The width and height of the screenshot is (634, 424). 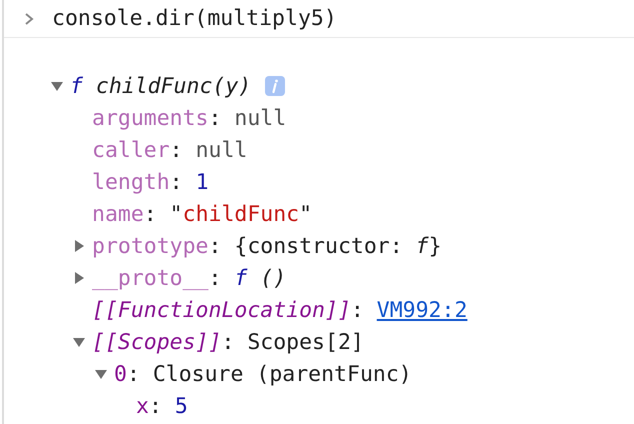 I want to click on property-line: f childFunc(y), so click(x=161, y=86).